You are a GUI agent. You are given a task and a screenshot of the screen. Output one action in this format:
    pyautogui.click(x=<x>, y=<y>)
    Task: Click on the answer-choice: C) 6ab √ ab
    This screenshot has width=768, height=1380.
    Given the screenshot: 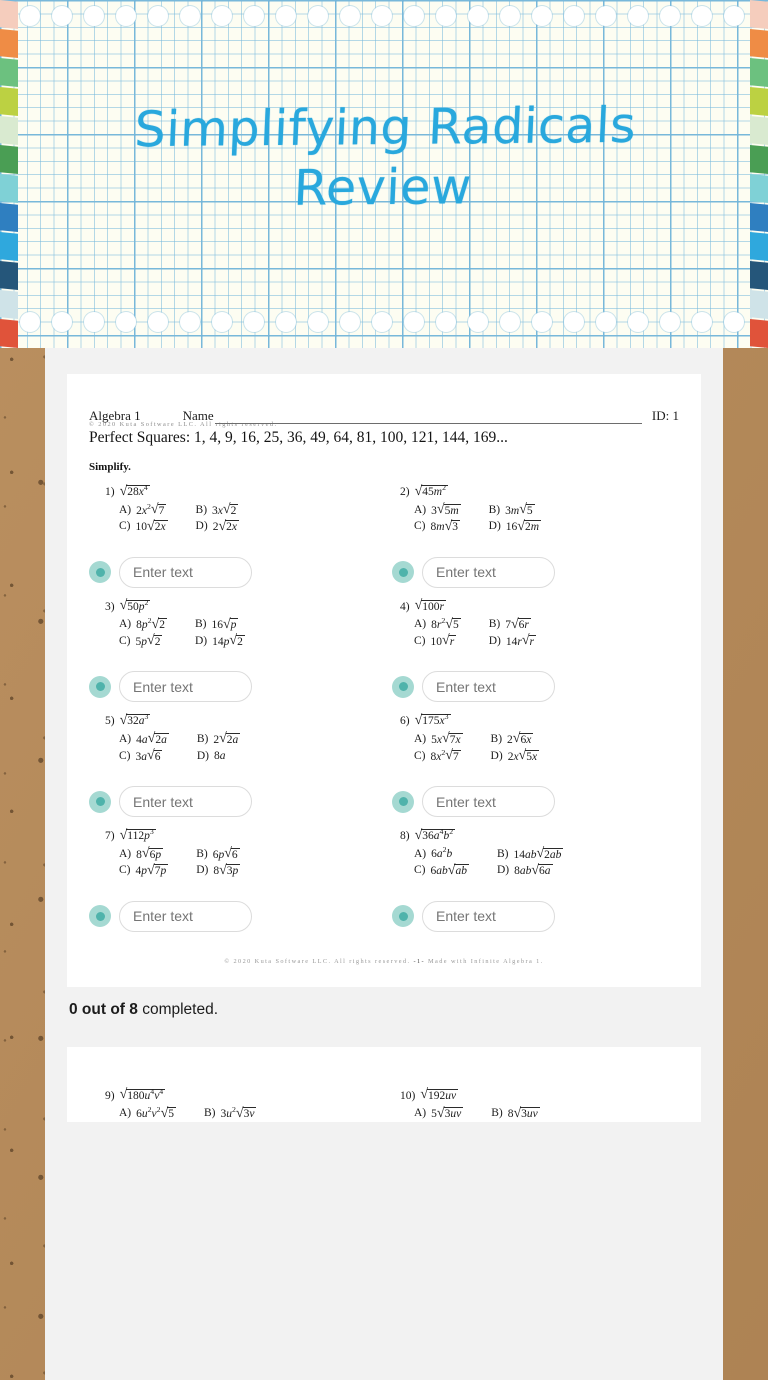 What is the action you would take?
    pyautogui.click(x=441, y=870)
    